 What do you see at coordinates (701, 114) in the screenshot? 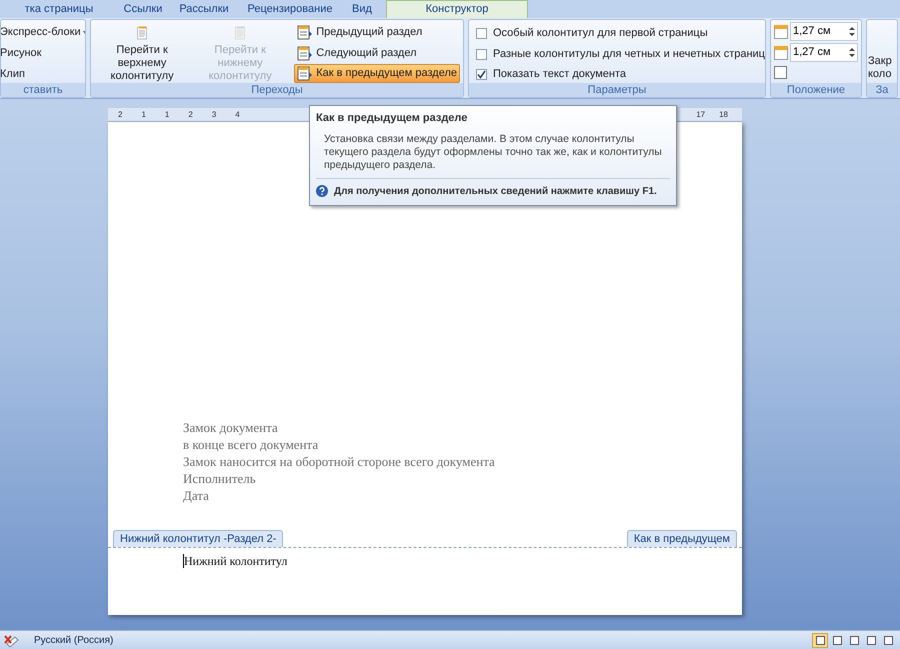
I see `ruler-number: 17` at bounding box center [701, 114].